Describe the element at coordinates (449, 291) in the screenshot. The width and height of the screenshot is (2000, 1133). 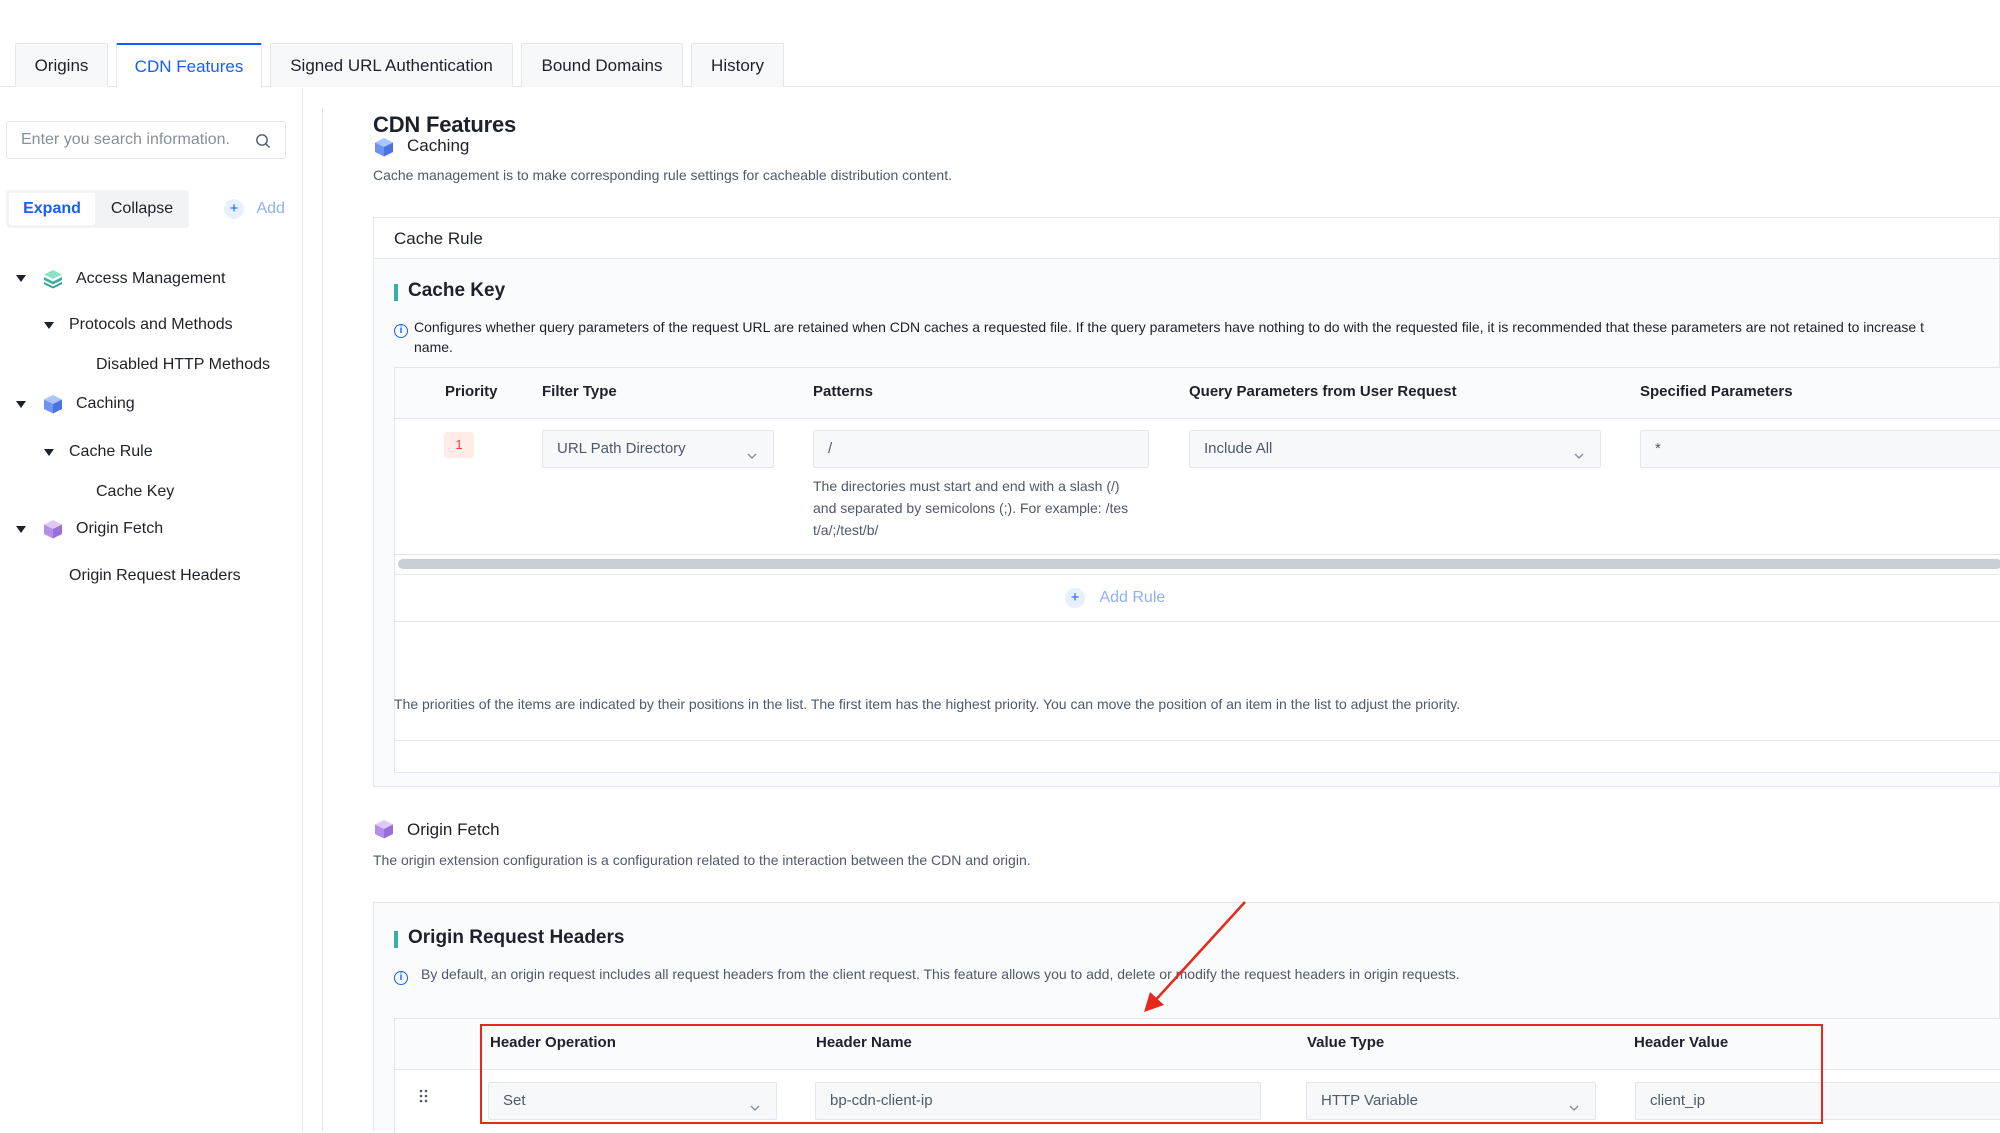
I see `cache-key-title: Cache Key` at that location.